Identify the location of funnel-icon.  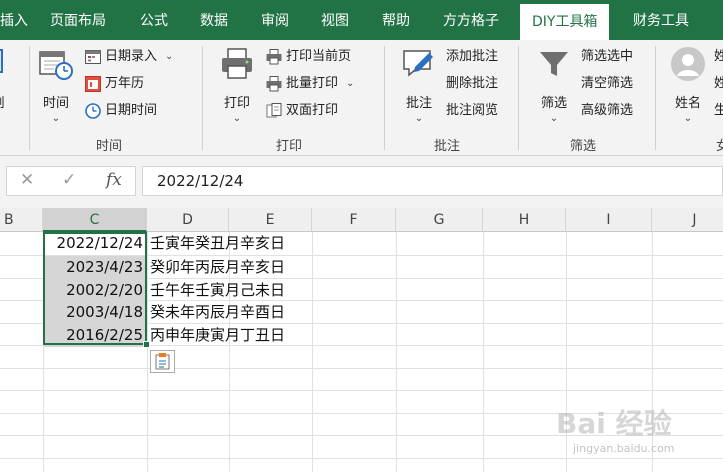
(554, 64).